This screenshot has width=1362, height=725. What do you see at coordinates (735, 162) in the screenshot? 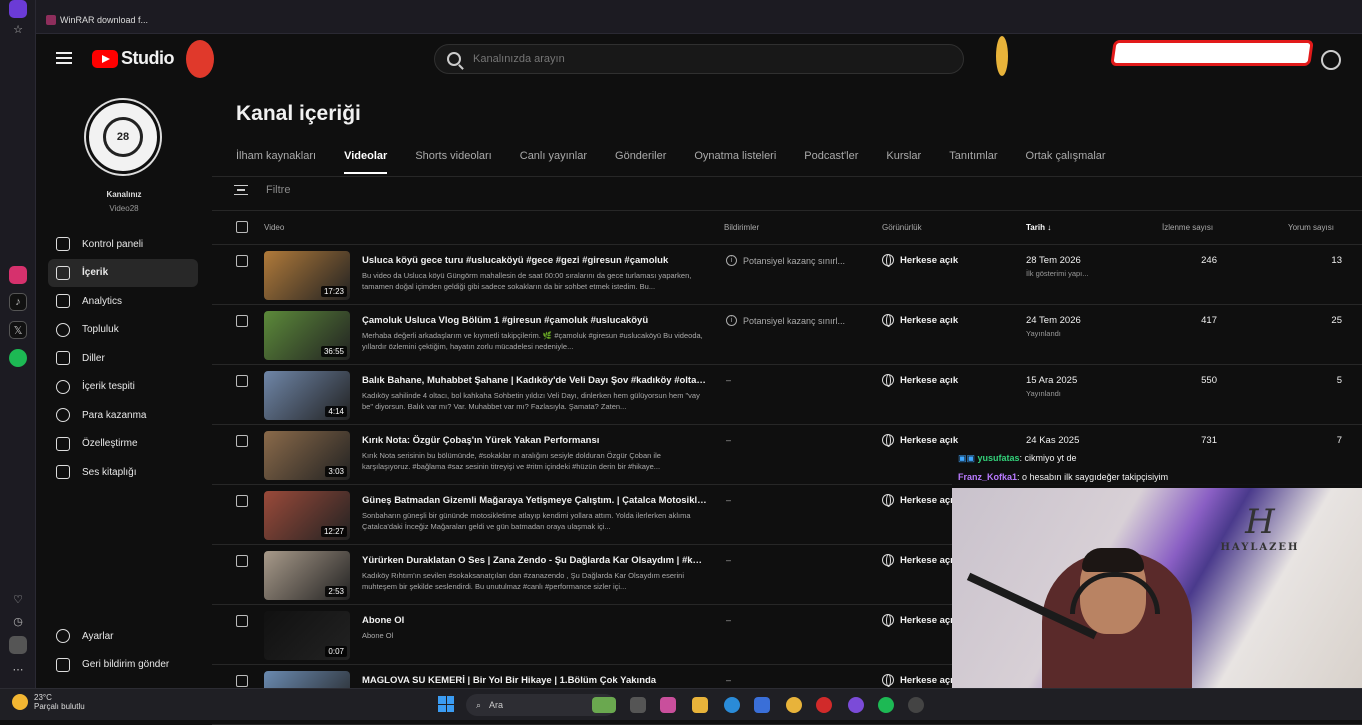
I see `tab-playlists: Oynatma listeleri` at bounding box center [735, 162].